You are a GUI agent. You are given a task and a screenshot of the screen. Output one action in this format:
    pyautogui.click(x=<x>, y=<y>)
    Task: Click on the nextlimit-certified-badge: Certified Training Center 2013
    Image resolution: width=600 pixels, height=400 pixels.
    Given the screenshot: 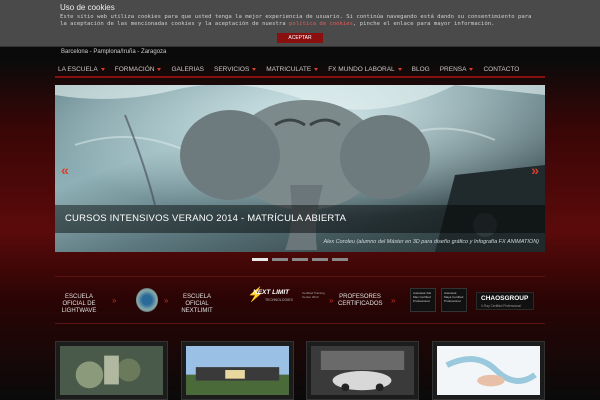 What is the action you would take?
    pyautogui.click(x=313, y=295)
    